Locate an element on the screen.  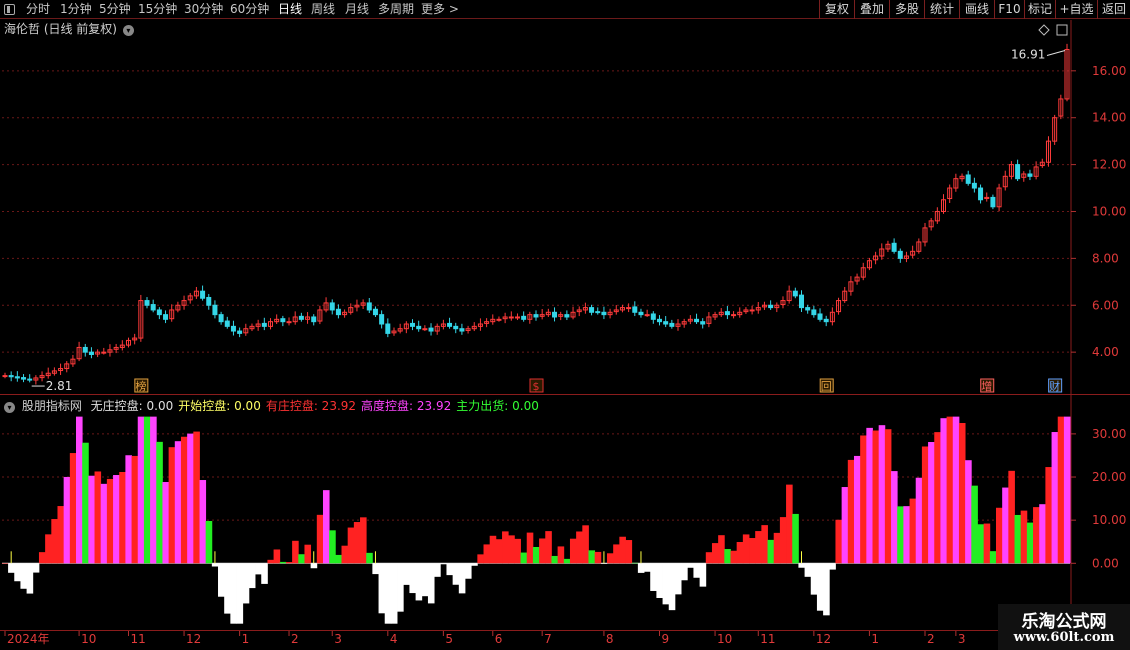
indicator-legend-1: 开始控盘: 0.00 is located at coordinates (219, 406).